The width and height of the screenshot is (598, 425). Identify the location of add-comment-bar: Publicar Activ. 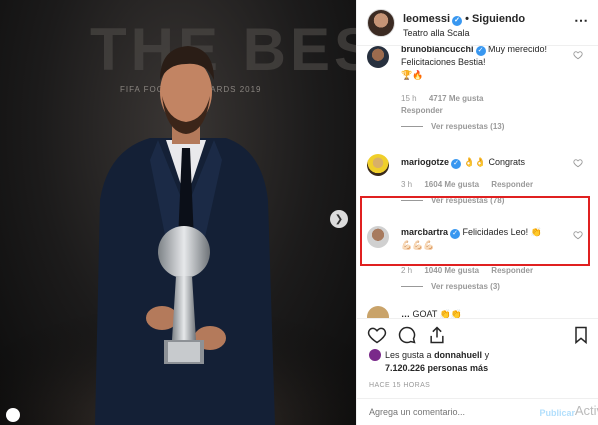
(477, 411).